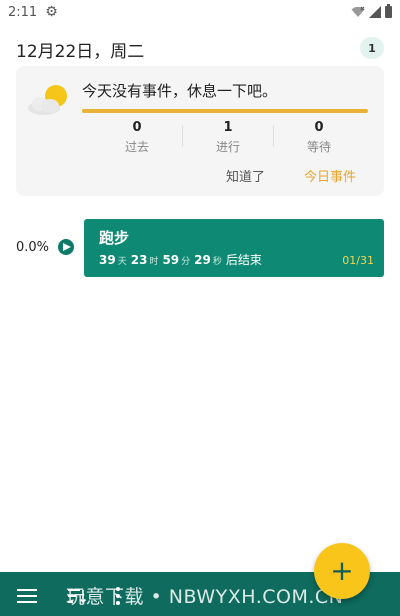 The image size is (400, 616). Describe the element at coordinates (51, 12) in the screenshot. I see `gear-icon: ⚙` at that location.